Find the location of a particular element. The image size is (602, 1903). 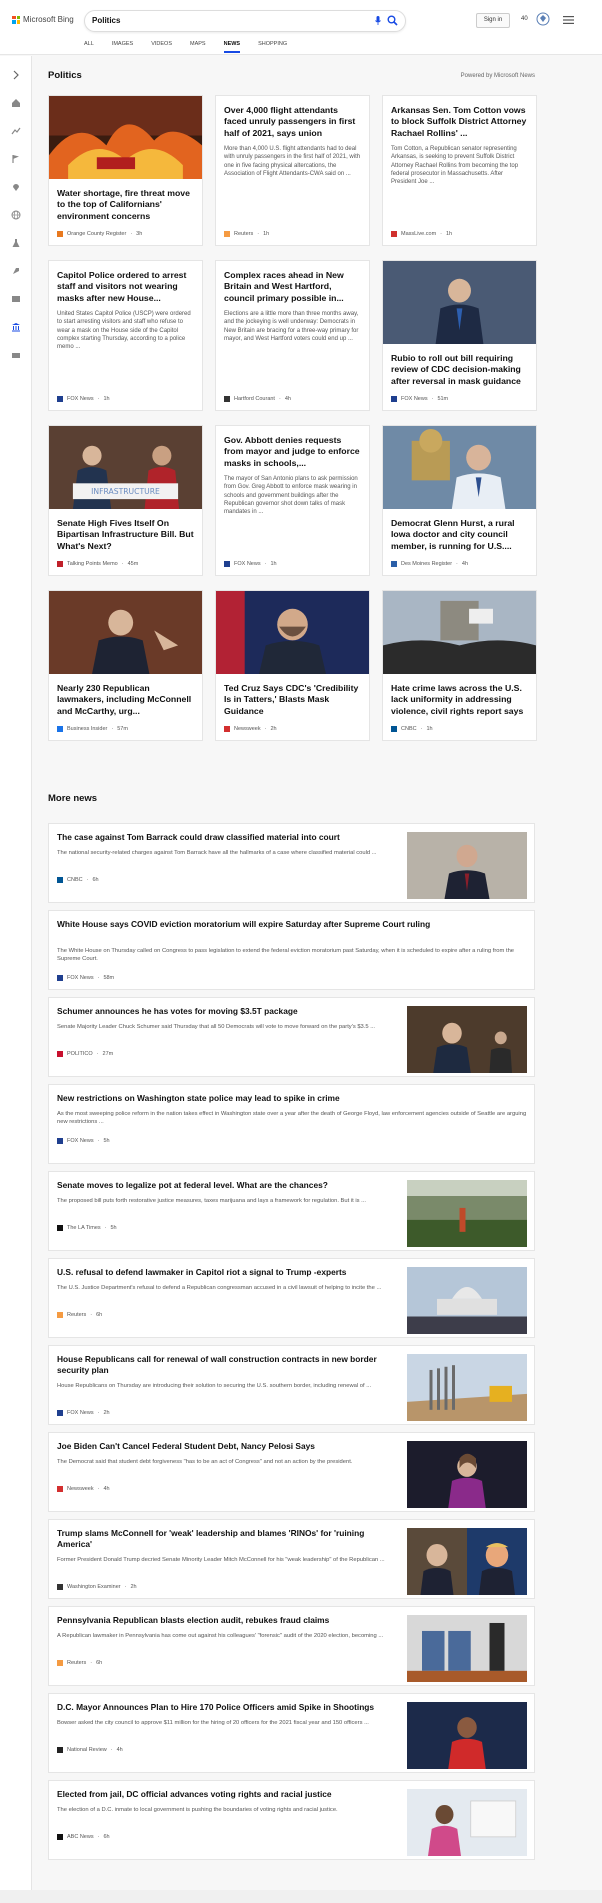

home-icon is located at coordinates (16, 103).